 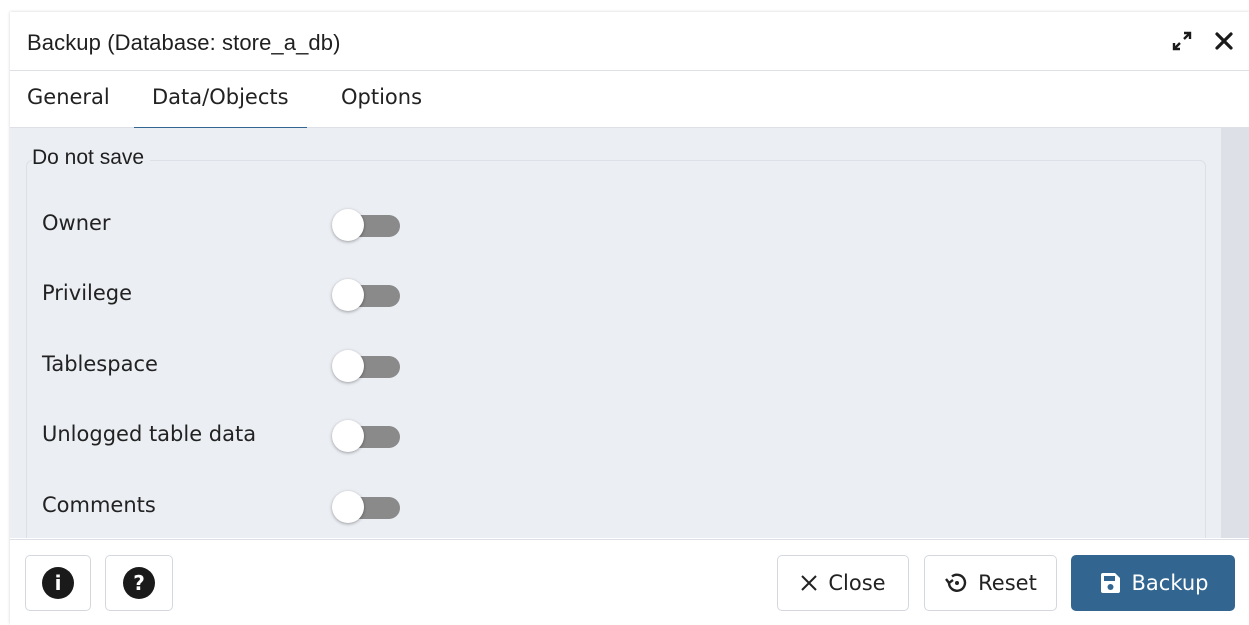 I want to click on option-label: Privilege, so click(x=87, y=293).